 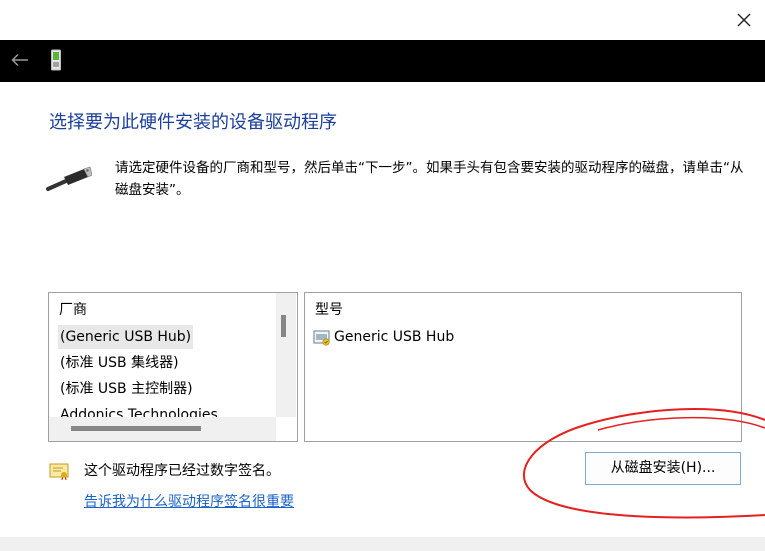 I want to click on device-driver-icon, so click(x=321, y=338).